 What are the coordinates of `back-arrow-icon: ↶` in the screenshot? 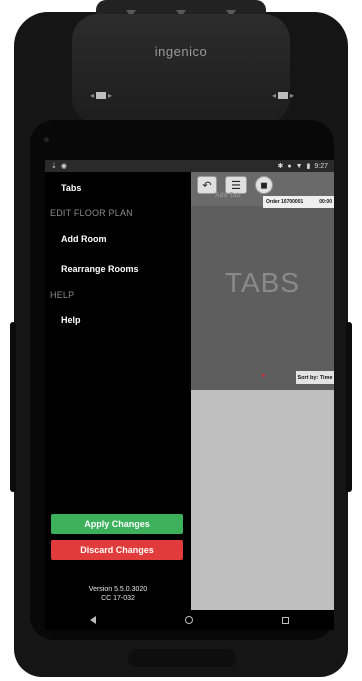 It's located at (207, 185).